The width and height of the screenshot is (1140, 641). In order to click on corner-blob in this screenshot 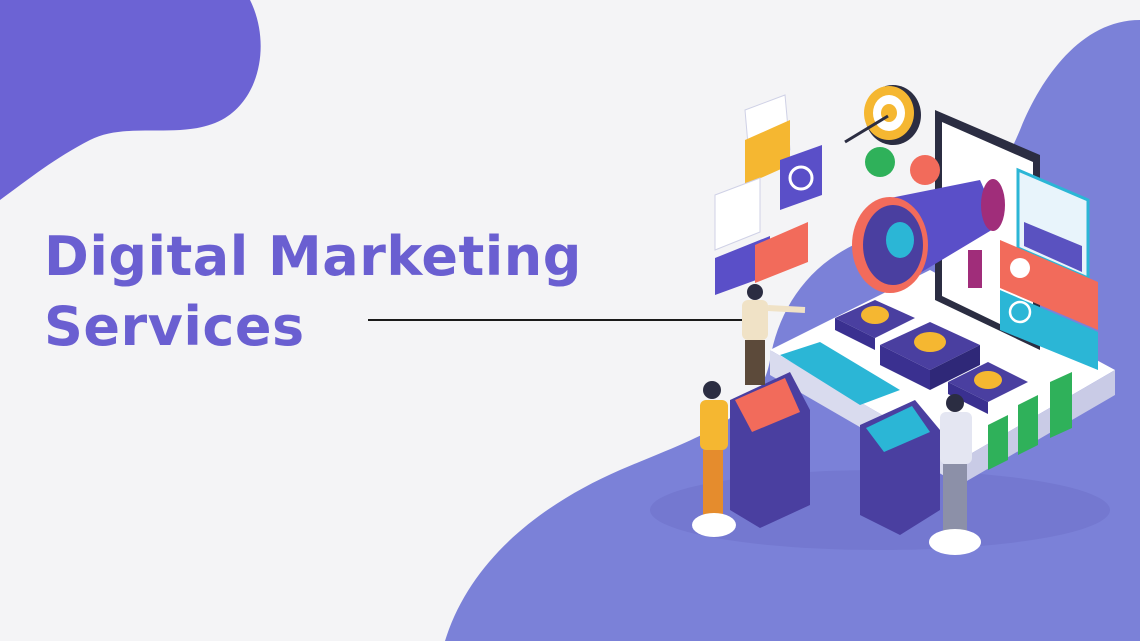, I will do `click(130, 100)`.